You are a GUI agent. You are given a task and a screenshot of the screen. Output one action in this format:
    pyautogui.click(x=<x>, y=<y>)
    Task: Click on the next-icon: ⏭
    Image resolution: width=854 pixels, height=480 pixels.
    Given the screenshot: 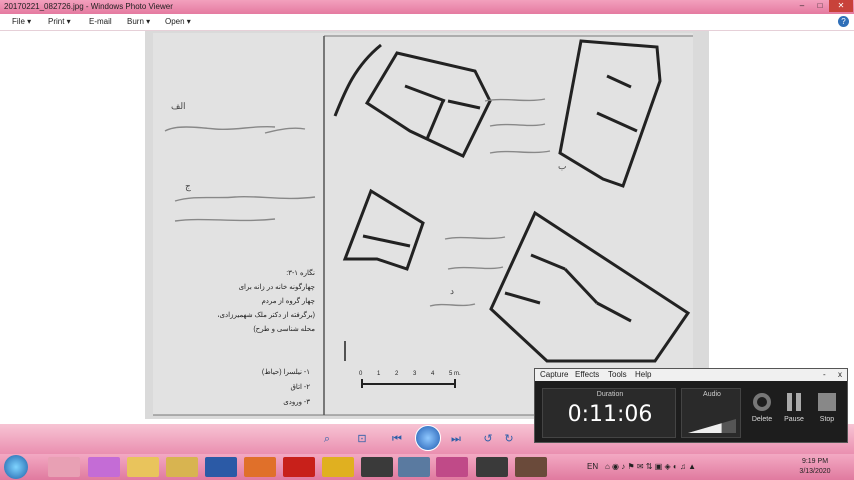 What is the action you would take?
    pyautogui.click(x=456, y=439)
    